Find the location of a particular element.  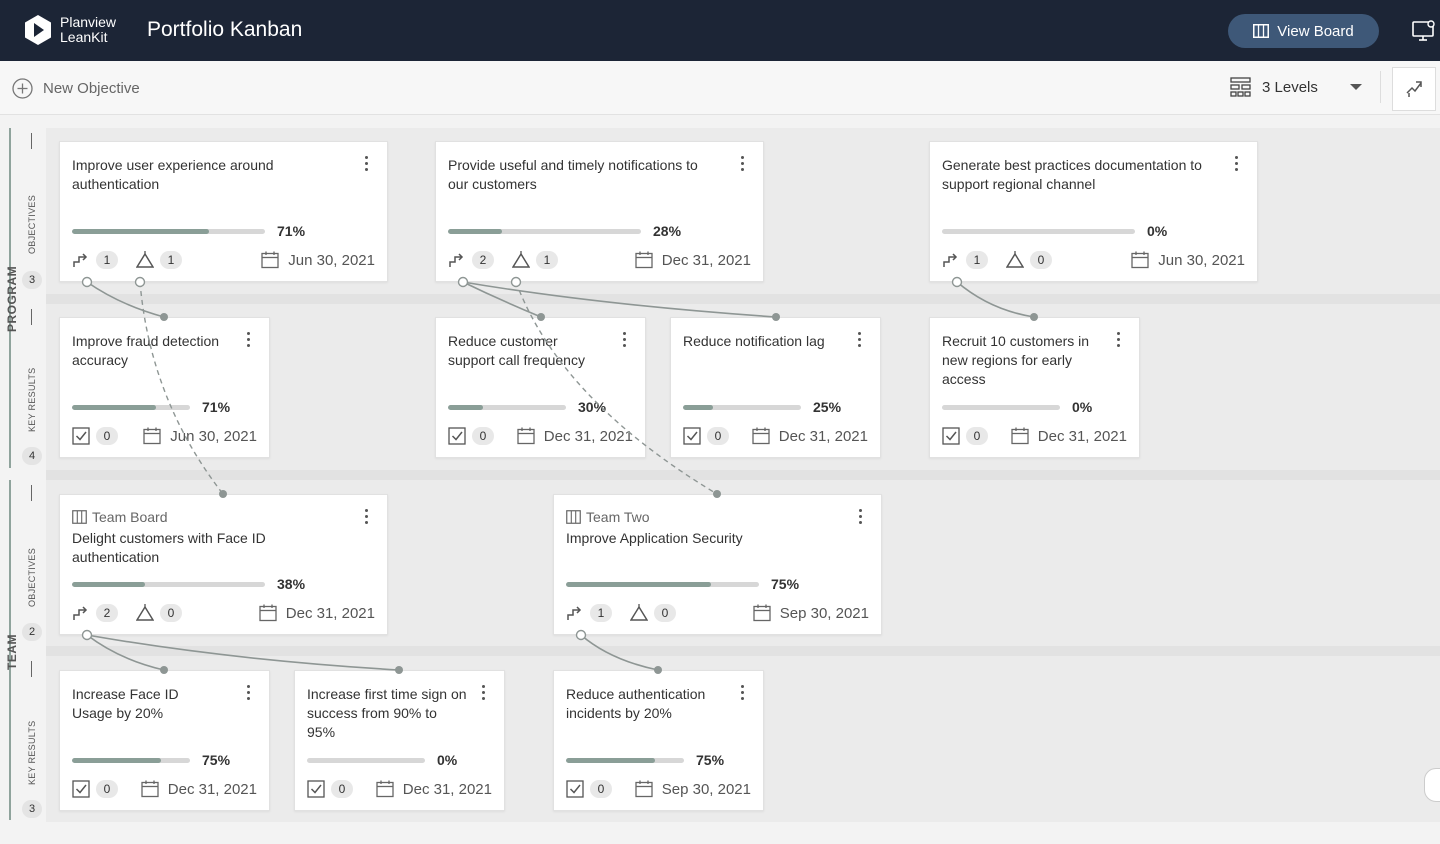

board-toolbar: New Objective 3 Levels is located at coordinates (720, 88).